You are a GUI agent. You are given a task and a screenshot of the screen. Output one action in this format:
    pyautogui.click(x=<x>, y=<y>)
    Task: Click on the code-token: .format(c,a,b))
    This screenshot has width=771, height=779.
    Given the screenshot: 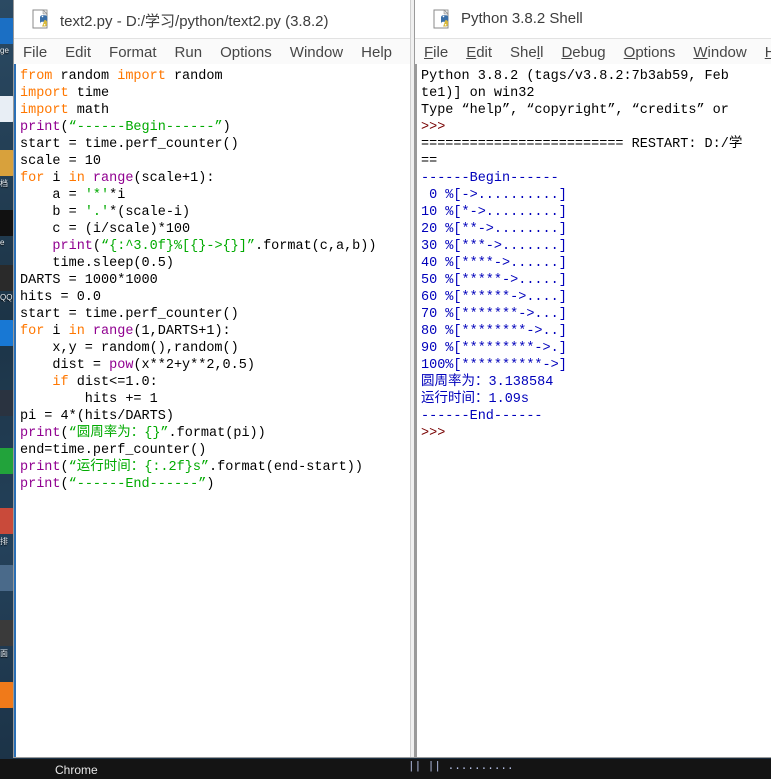 What is the action you would take?
    pyautogui.click(x=315, y=246)
    